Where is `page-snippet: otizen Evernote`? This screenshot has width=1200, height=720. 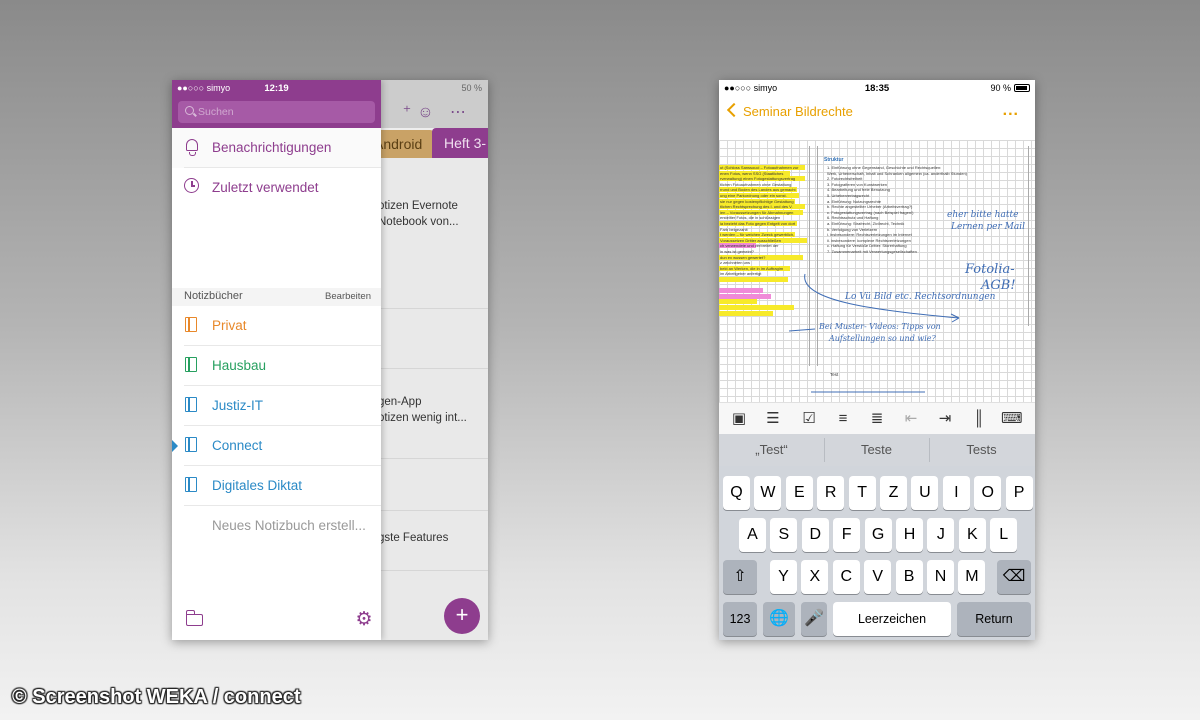 page-snippet: otizen Evernote is located at coordinates (418, 206).